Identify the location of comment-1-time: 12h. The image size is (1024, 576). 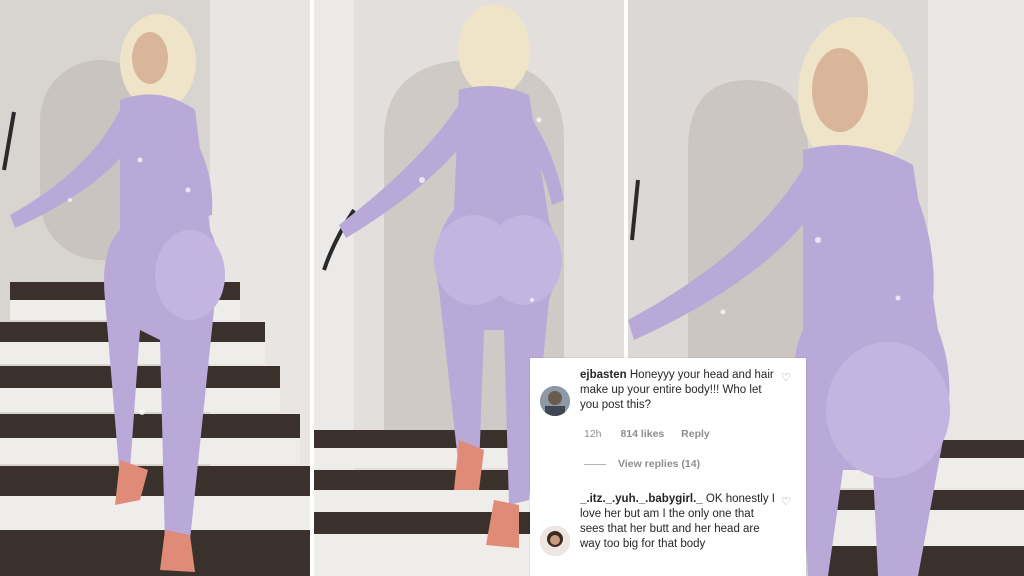
(593, 434).